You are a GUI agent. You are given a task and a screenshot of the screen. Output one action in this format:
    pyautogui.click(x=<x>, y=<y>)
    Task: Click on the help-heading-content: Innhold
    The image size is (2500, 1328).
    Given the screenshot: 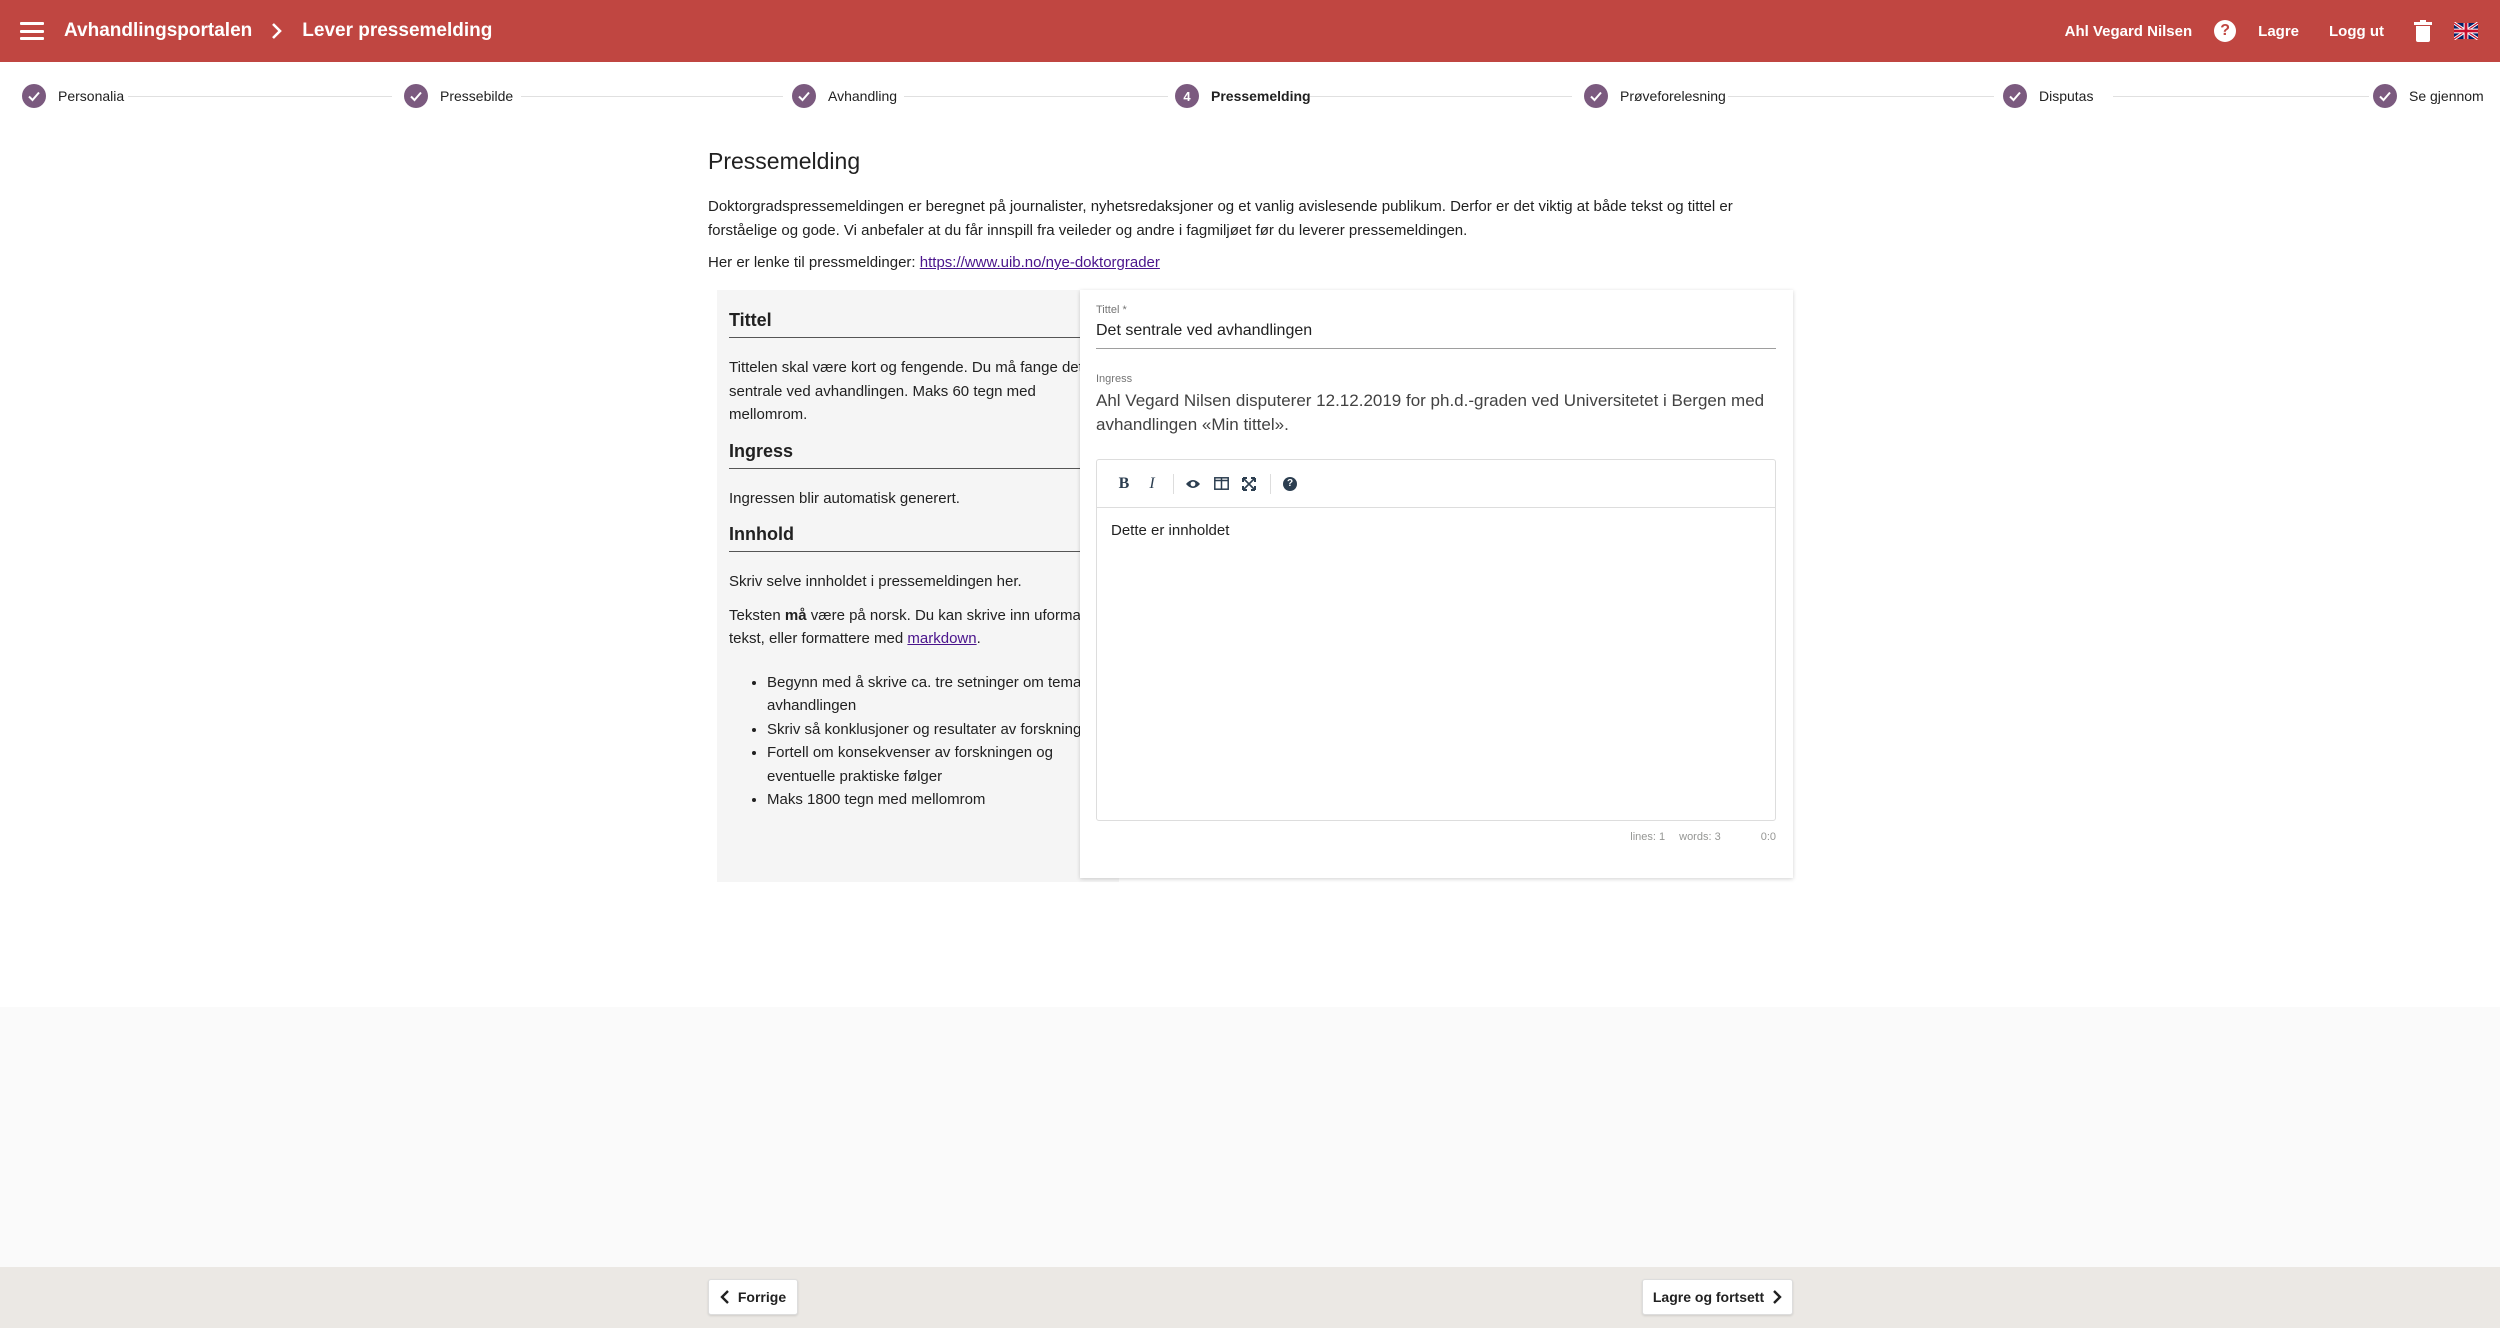 What is the action you would take?
    pyautogui.click(x=918, y=538)
    